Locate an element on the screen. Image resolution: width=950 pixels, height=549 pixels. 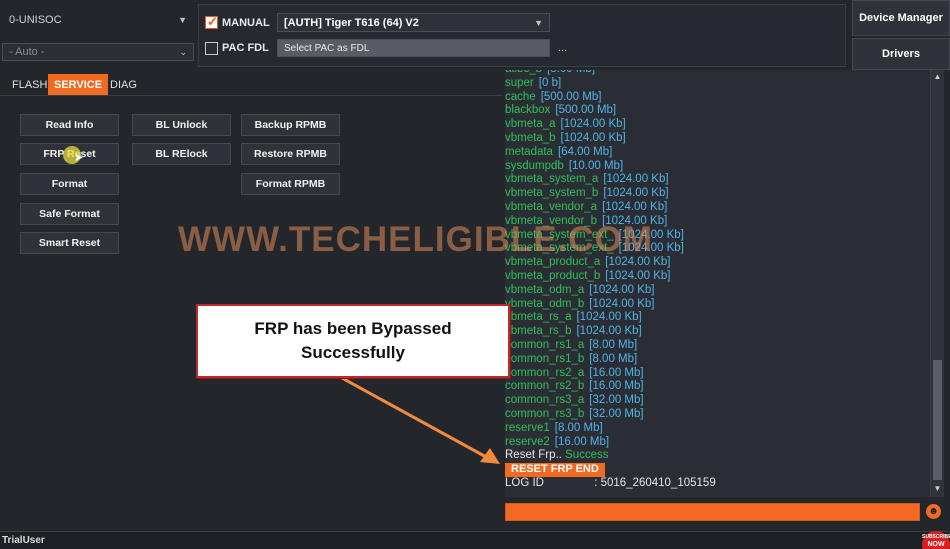
log-partition-name: metadata is located at coordinates (529, 151).